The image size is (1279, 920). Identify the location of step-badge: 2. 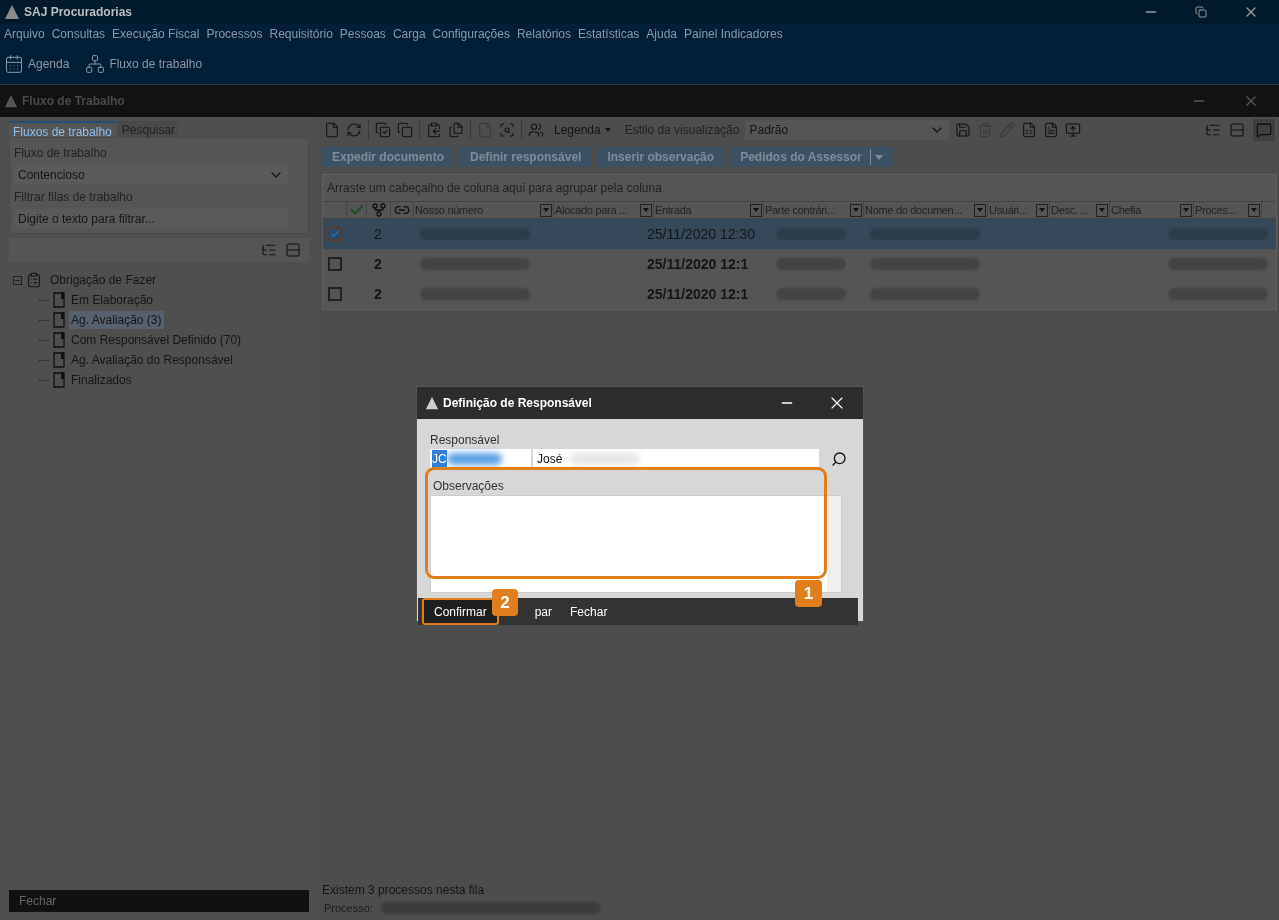
(505, 602).